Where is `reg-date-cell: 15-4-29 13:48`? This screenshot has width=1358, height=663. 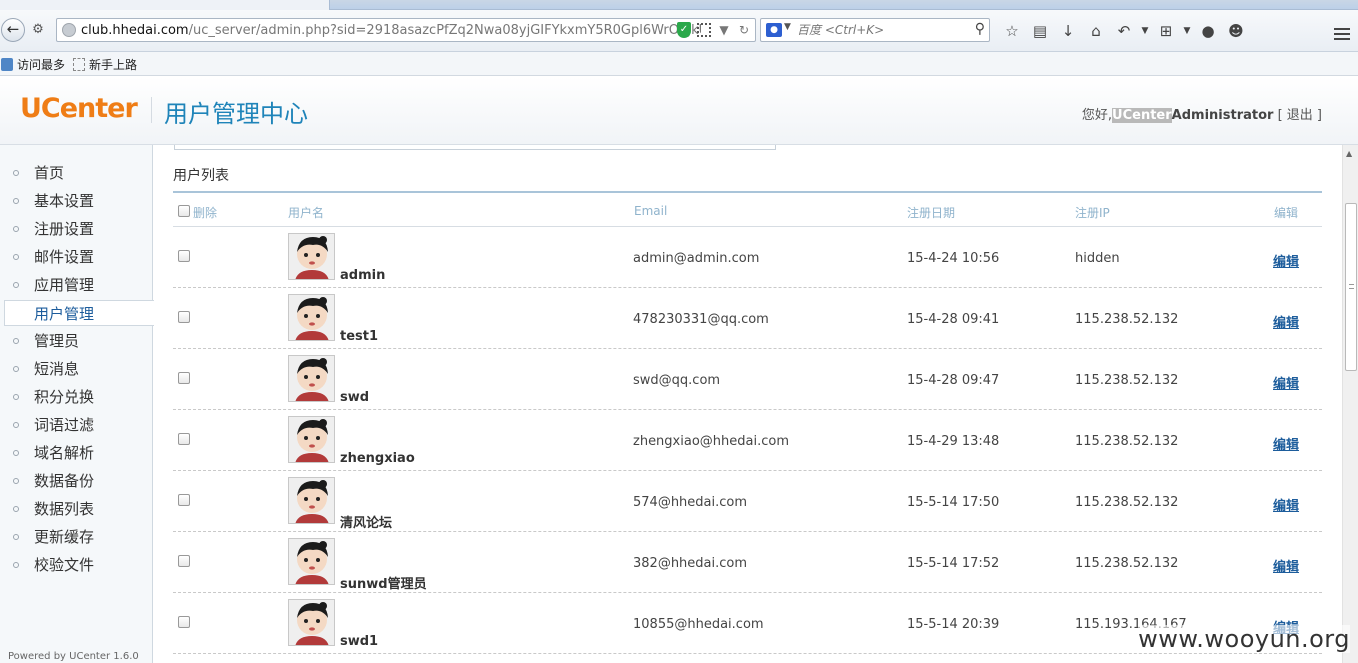 reg-date-cell: 15-4-29 13:48 is located at coordinates (953, 441).